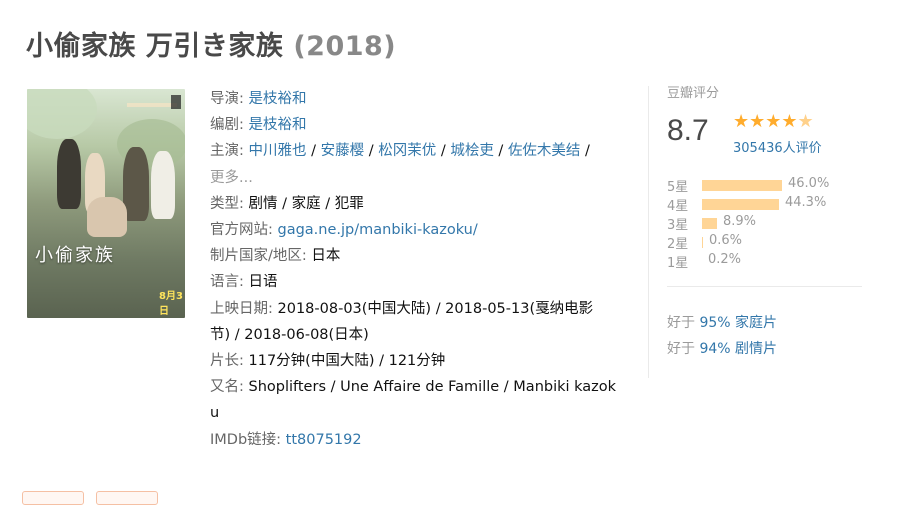  What do you see at coordinates (435, 308) in the screenshot?
I see `release-value: 2018-08-03(中国大陆) / 2018-05-13(戛纳电影` at bounding box center [435, 308].